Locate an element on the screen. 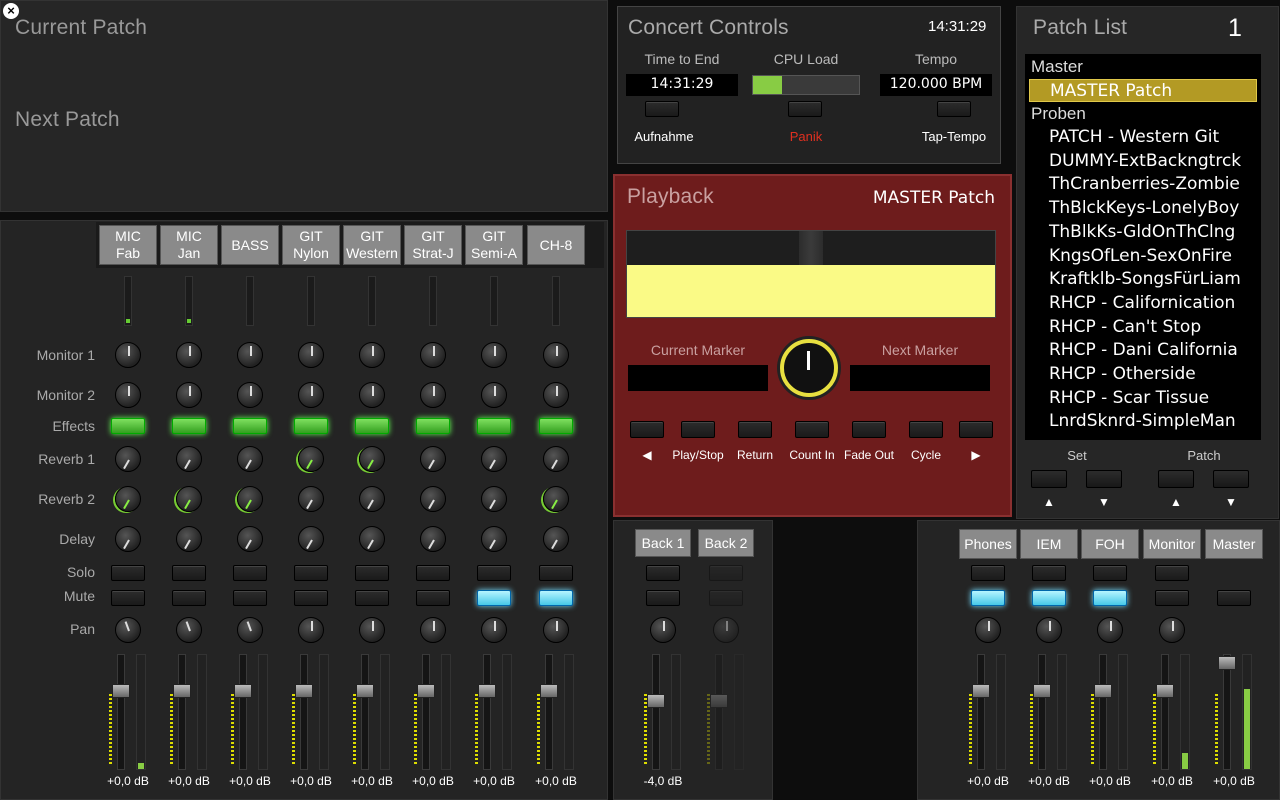 This screenshot has width=1280, height=800. output-bus-name-0: Phones is located at coordinates (988, 544).